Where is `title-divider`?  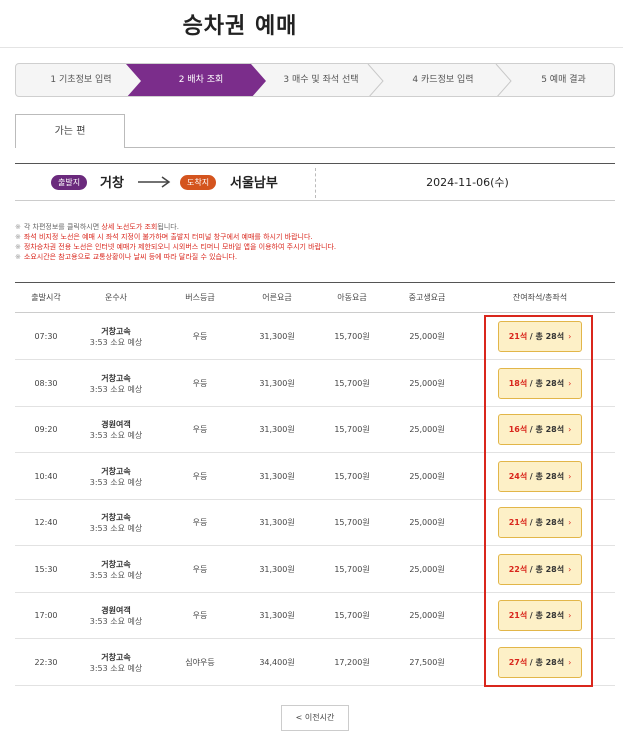
title-divider is located at coordinates (311, 47).